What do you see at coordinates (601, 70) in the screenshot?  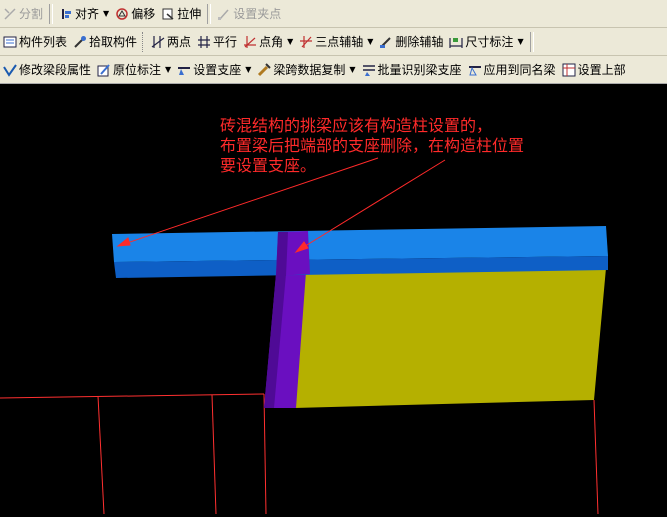 I see `set-upper-label: 设置上部` at bounding box center [601, 70].